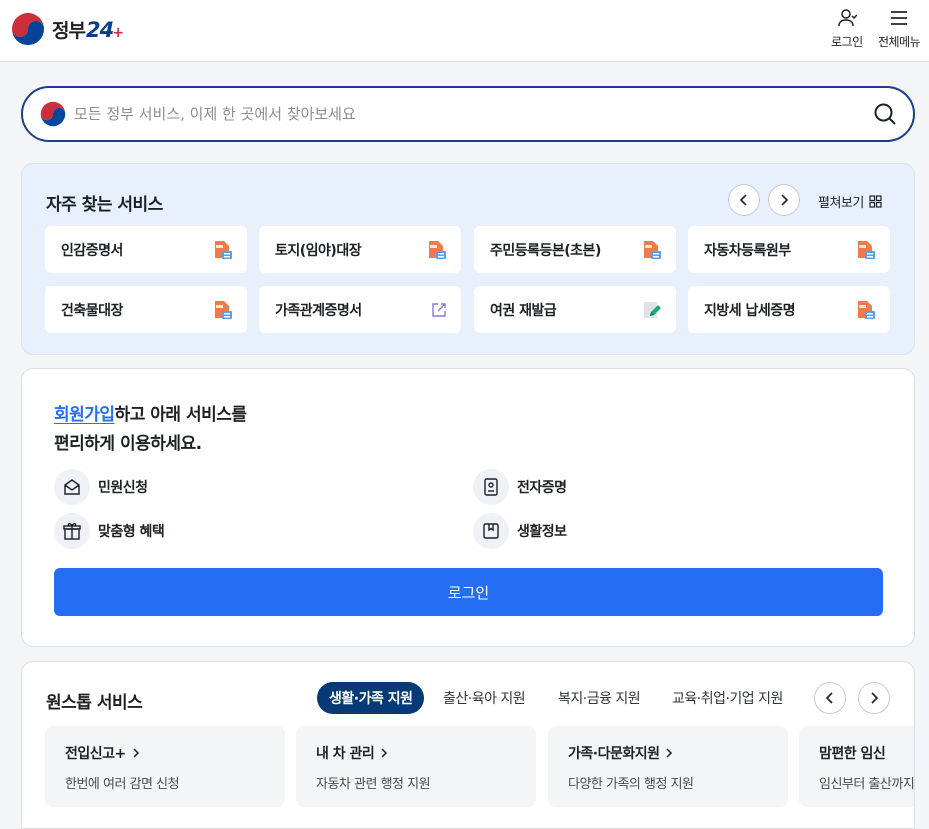 Image resolution: width=929 pixels, height=829 pixels. Describe the element at coordinates (491, 531) in the screenshot. I see `bookmark-icon` at that location.